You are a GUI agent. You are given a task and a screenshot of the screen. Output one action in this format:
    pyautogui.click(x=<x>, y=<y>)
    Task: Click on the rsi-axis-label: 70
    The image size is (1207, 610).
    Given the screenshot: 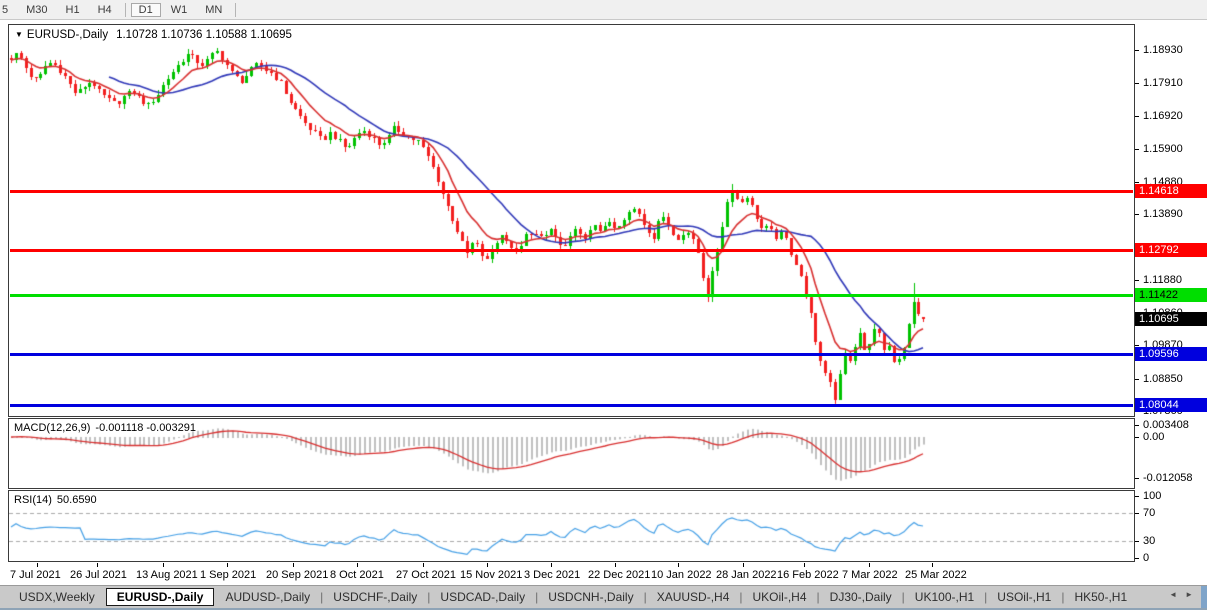 What is the action you would take?
    pyautogui.click(x=1149, y=513)
    